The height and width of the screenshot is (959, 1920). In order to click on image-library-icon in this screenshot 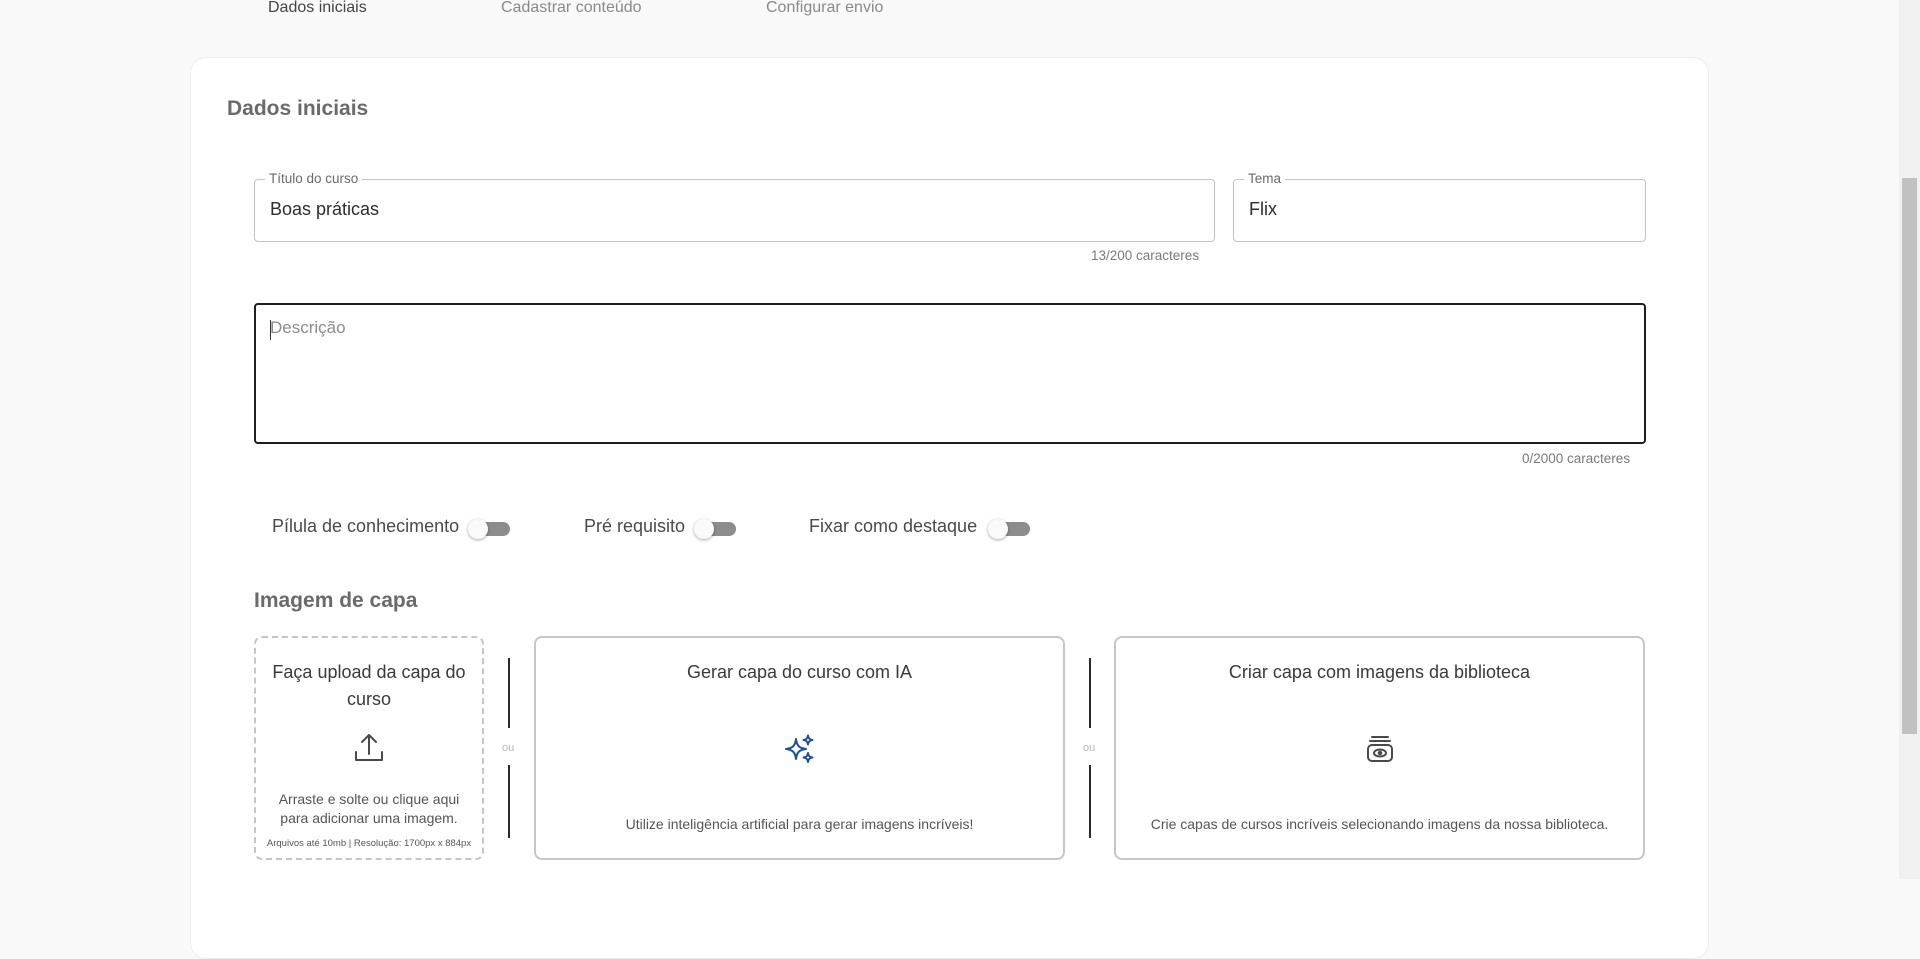, I will do `click(1380, 751)`.